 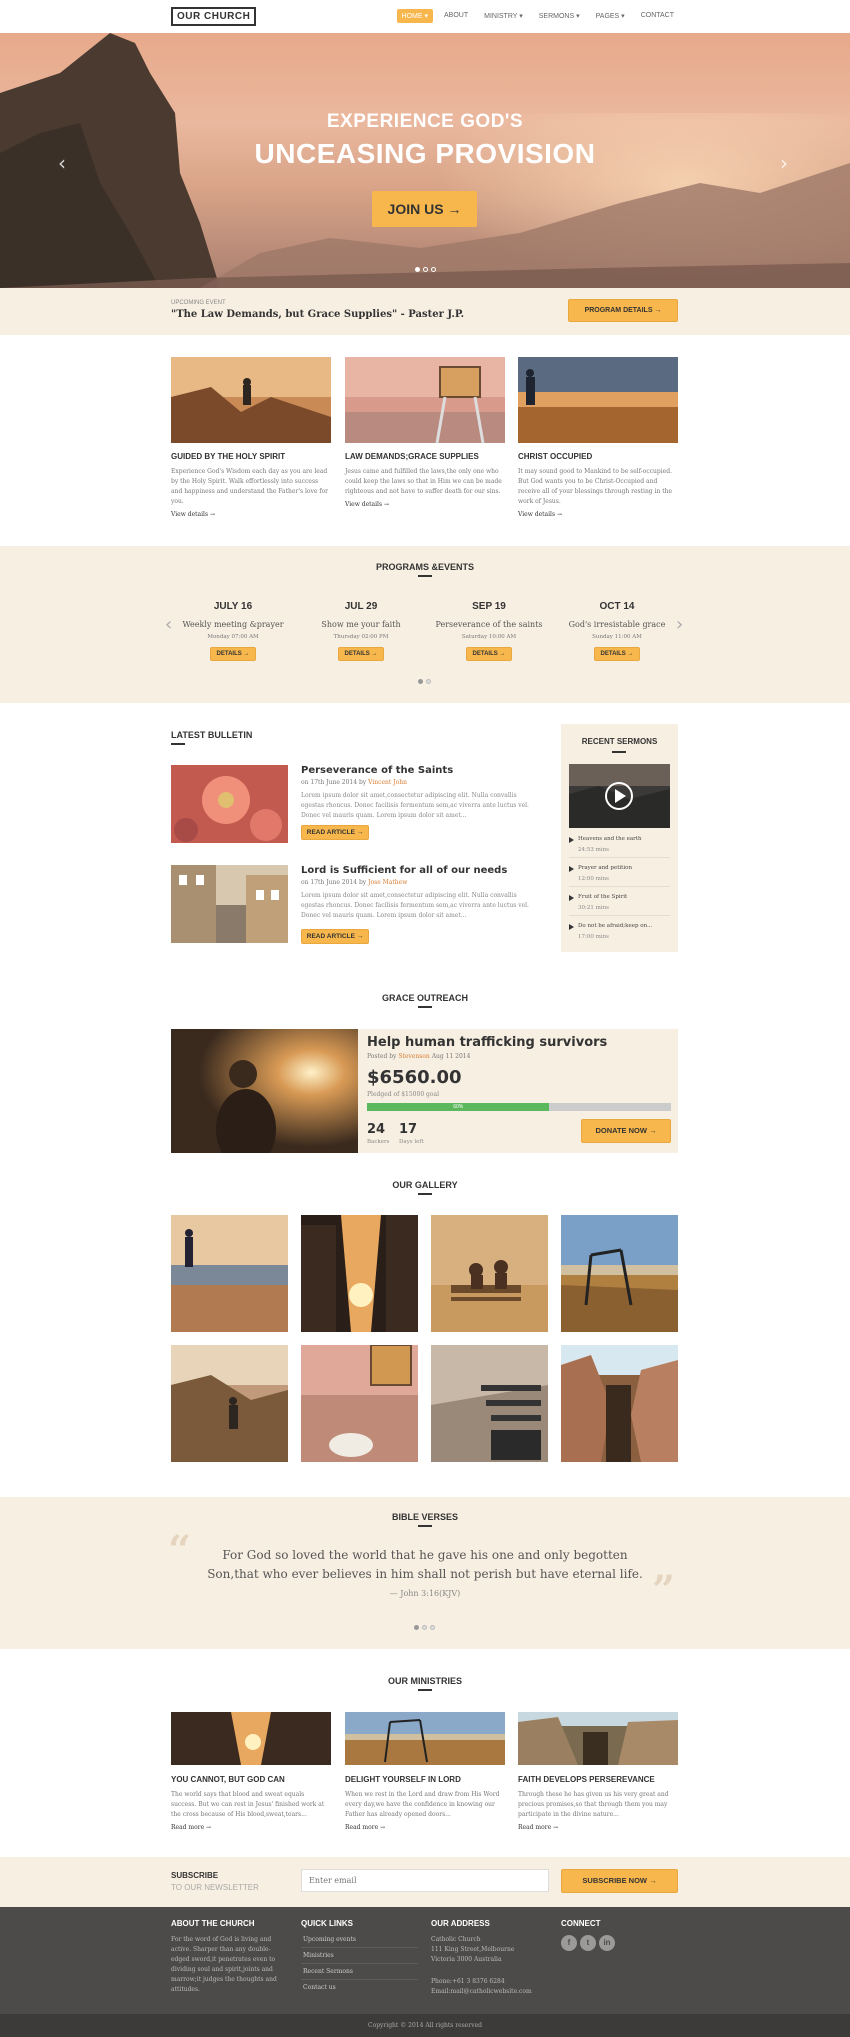 I want to click on linkedin-icon: in, so click(x=607, y=1943).